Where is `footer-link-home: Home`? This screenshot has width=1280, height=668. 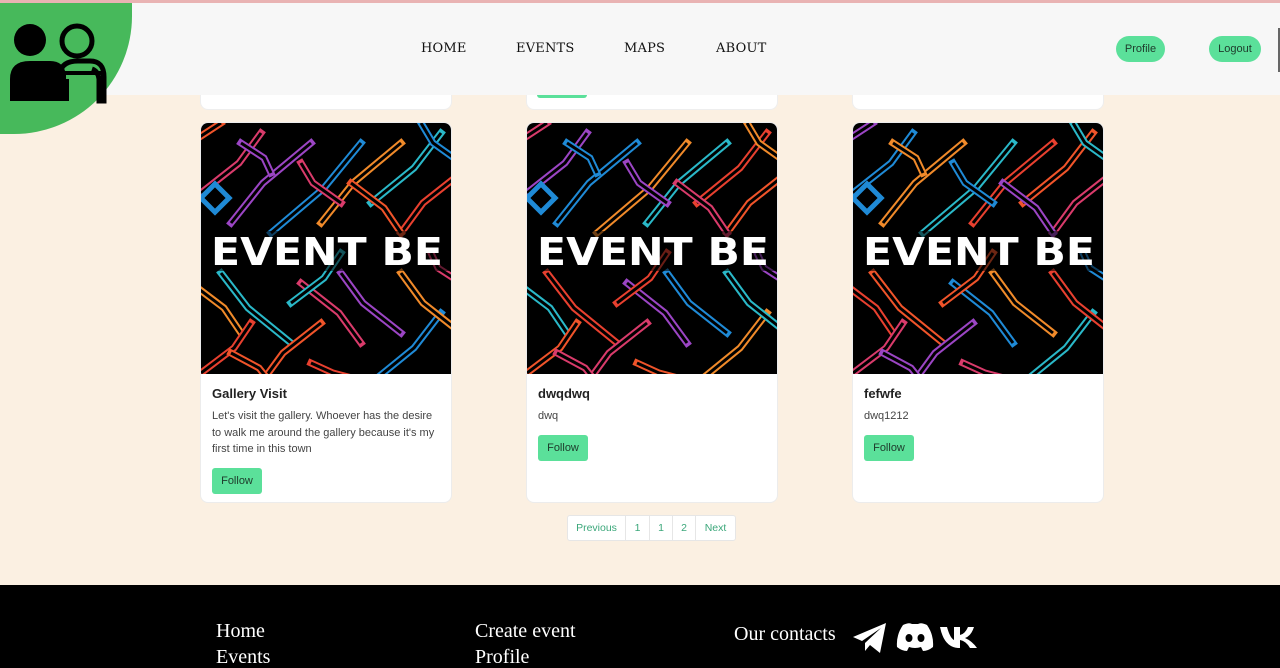
footer-link-home: Home is located at coordinates (240, 631).